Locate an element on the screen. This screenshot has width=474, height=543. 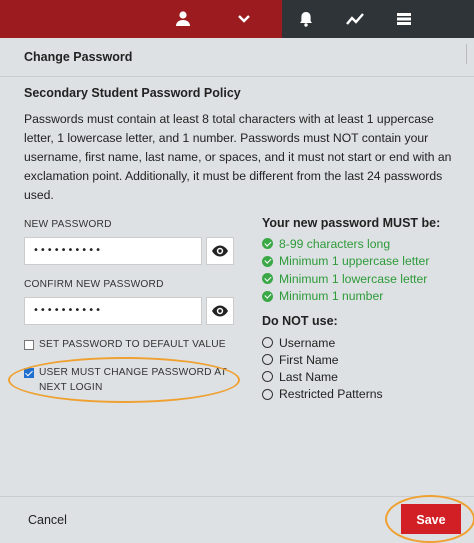
top-navigation-bar is located at coordinates (237, 19).